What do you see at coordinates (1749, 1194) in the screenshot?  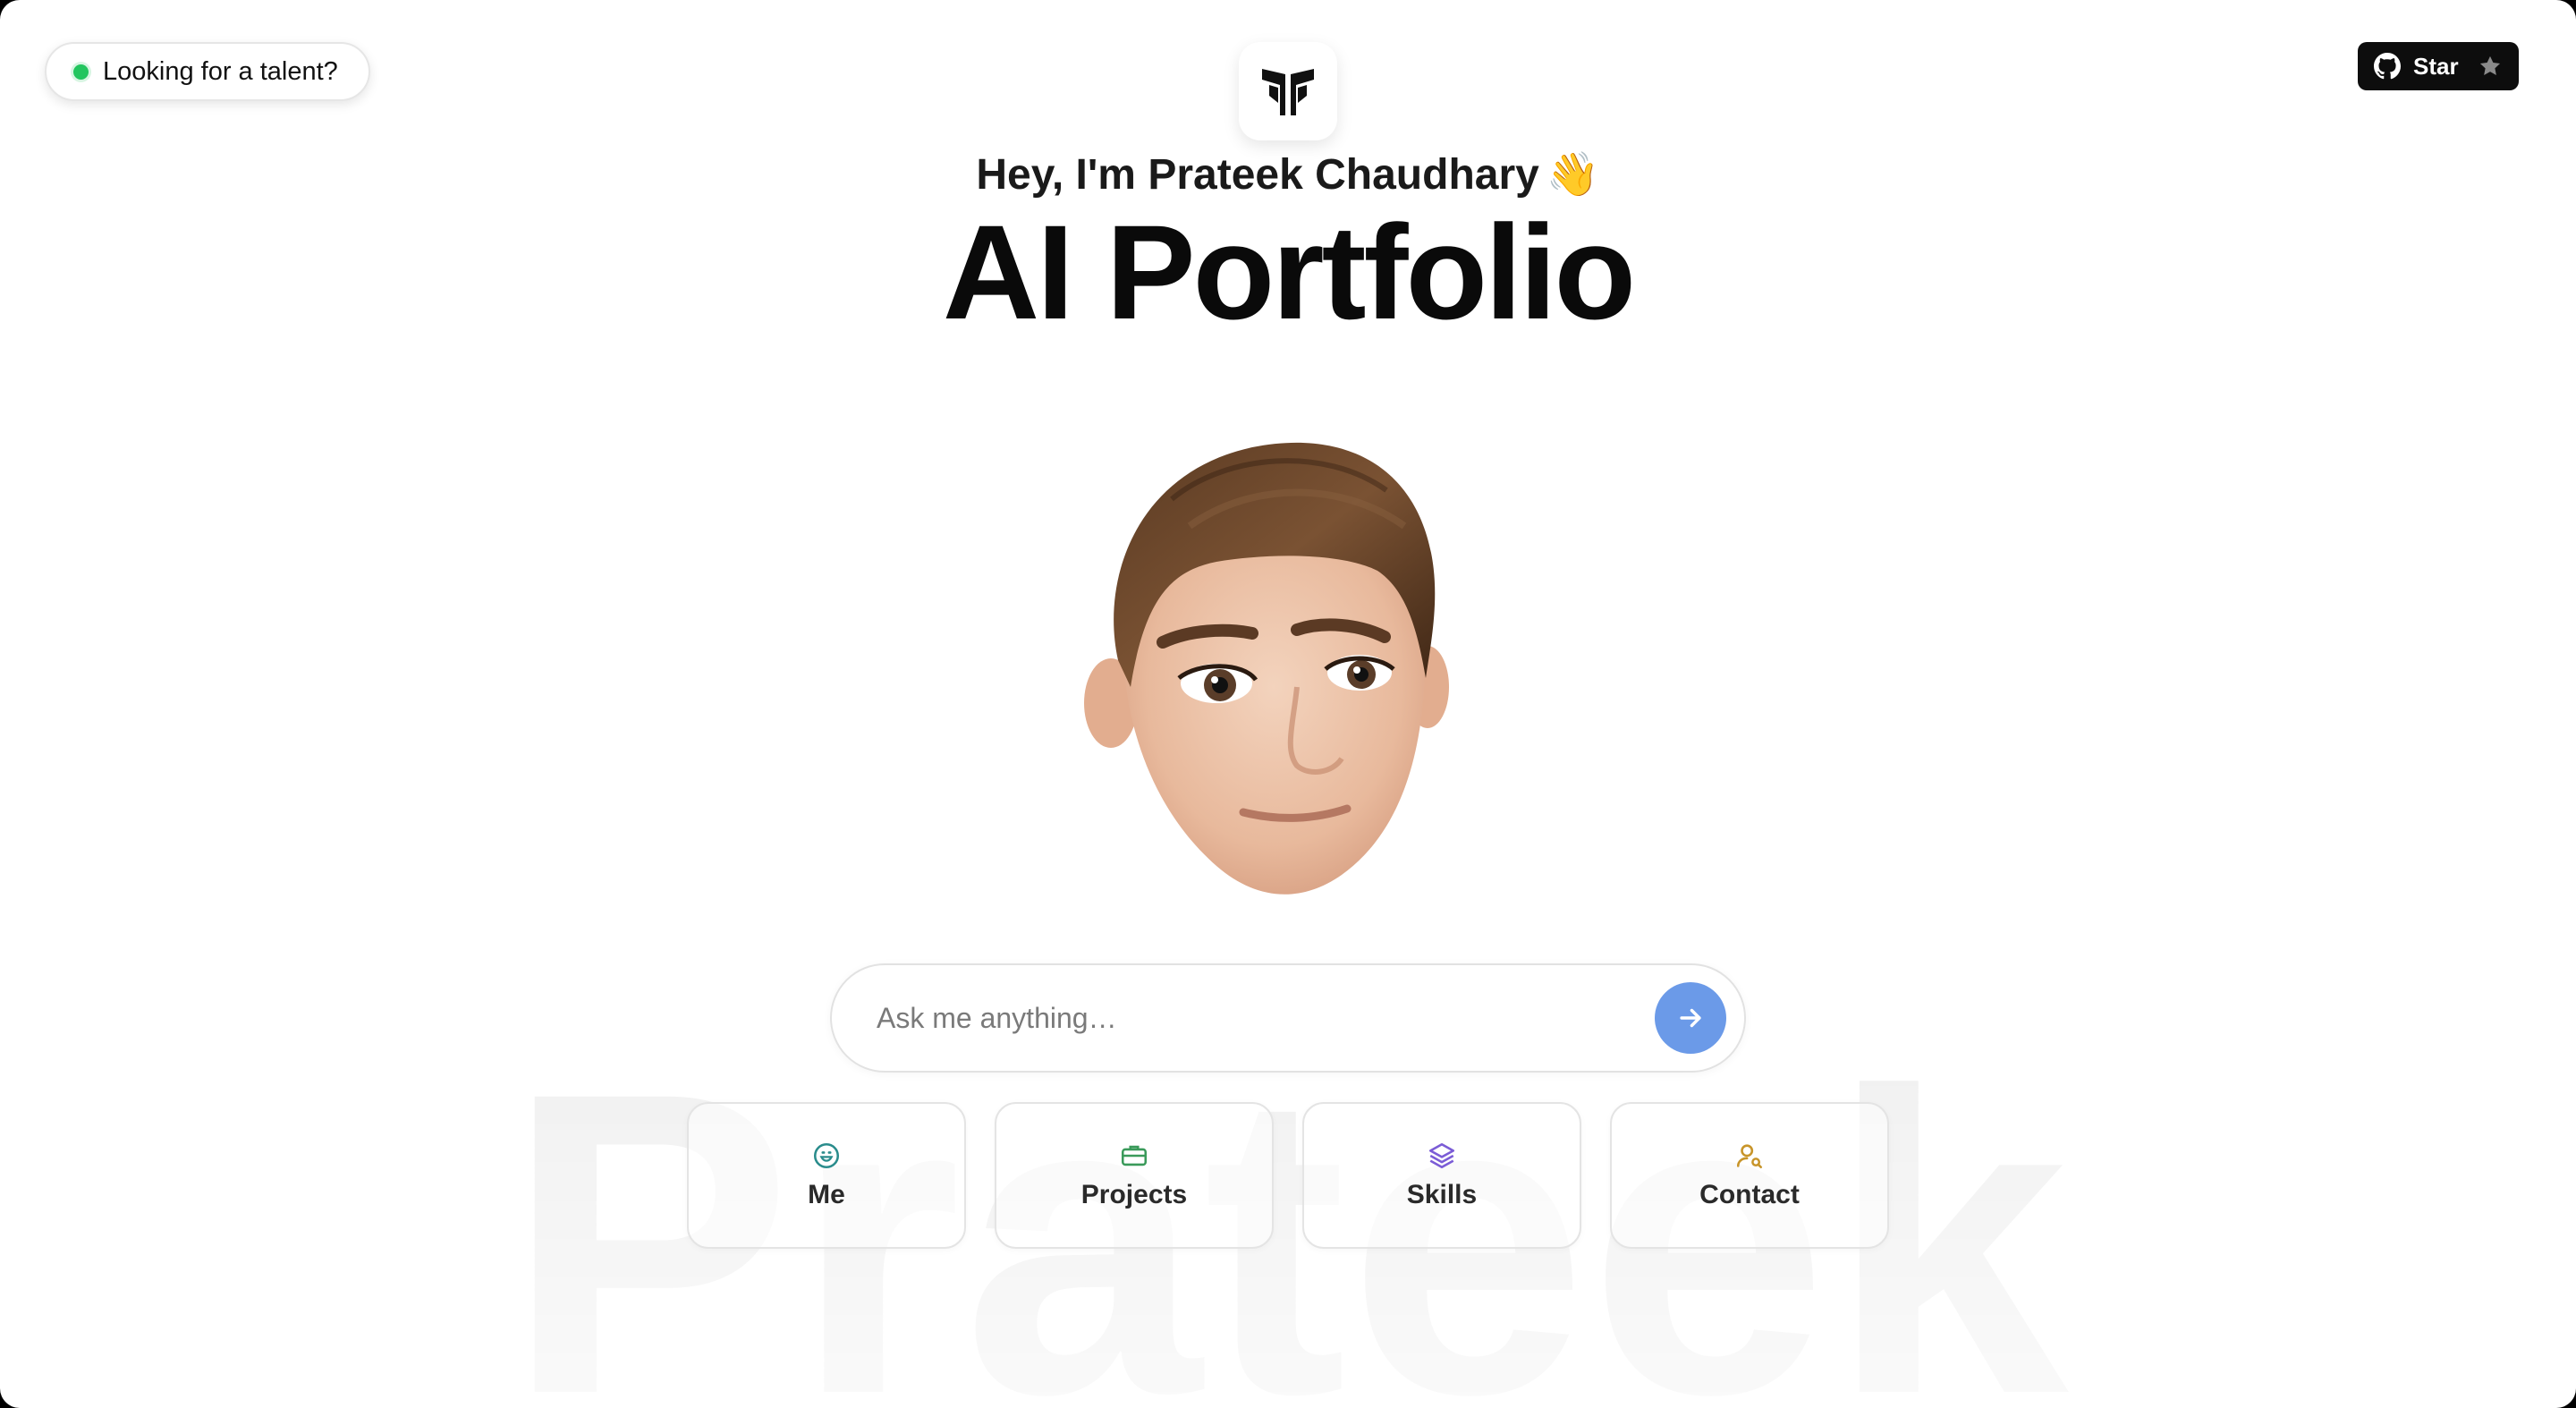 I see `card-label: Contact` at bounding box center [1749, 1194].